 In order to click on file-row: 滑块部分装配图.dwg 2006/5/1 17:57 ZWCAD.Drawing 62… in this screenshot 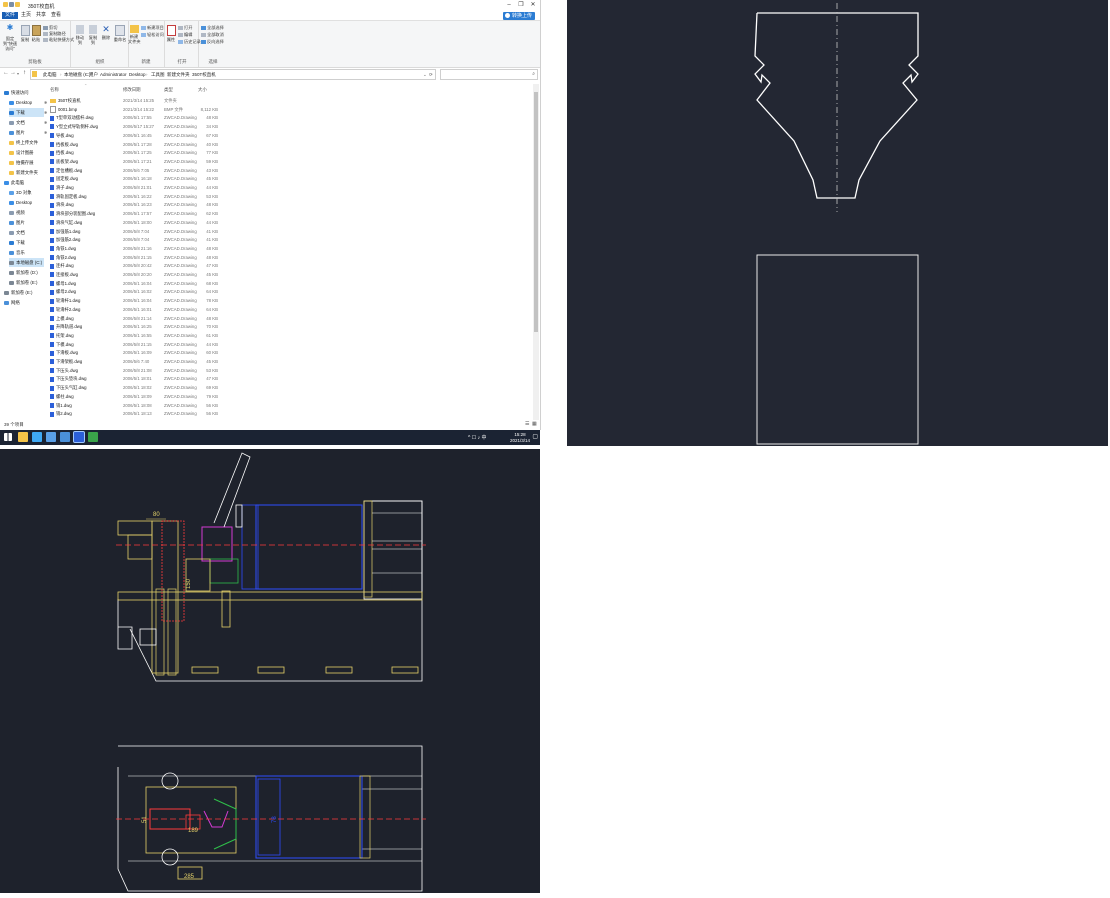, I will do `click(135, 214)`.